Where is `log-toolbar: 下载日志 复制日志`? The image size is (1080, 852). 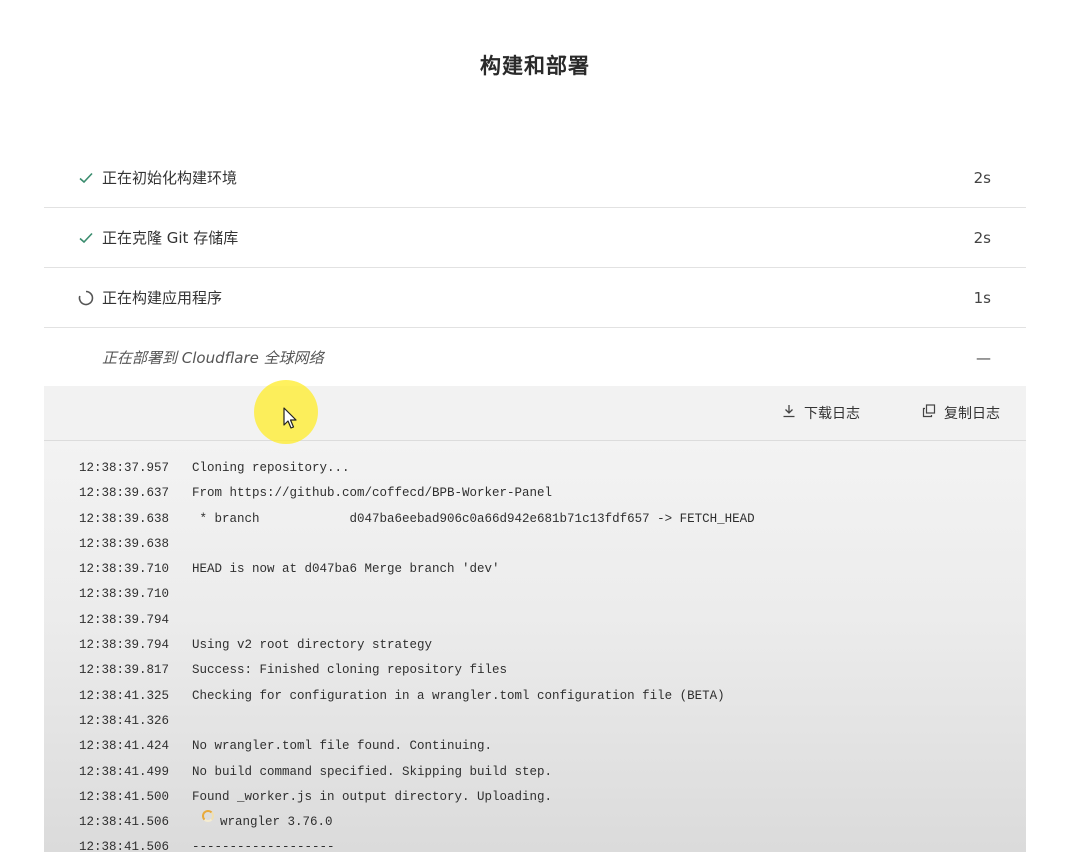 log-toolbar: 下载日志 复制日志 is located at coordinates (535, 413).